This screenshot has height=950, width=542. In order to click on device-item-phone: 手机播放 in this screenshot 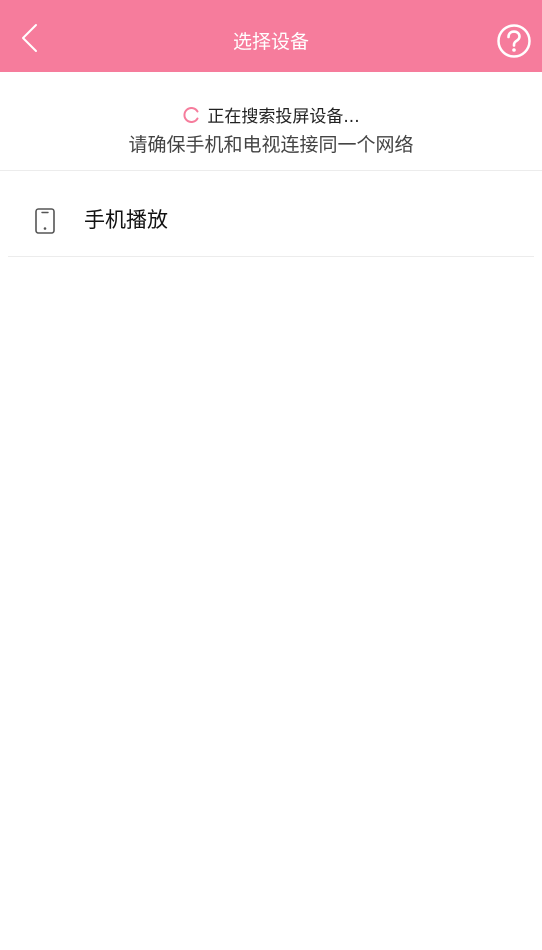, I will do `click(271, 220)`.